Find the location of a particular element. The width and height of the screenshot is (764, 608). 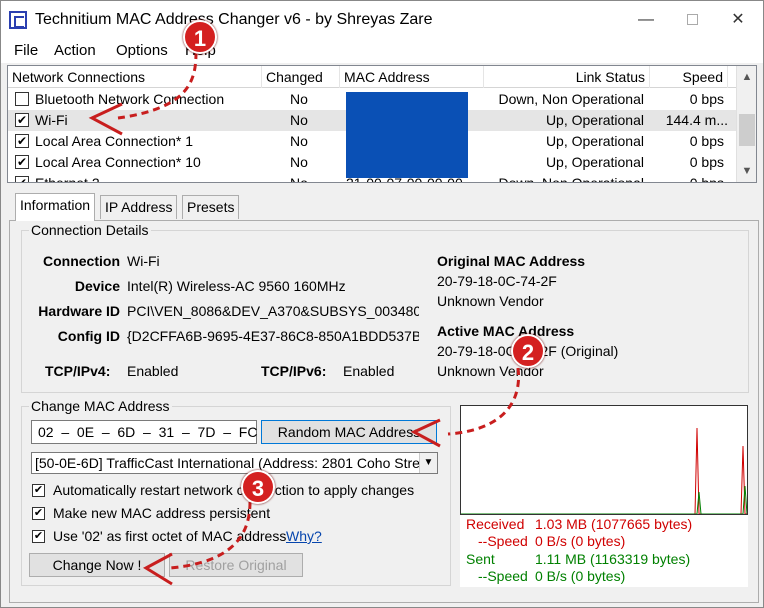

list-scrollbar: ▲ ▼ is located at coordinates (746, 124).